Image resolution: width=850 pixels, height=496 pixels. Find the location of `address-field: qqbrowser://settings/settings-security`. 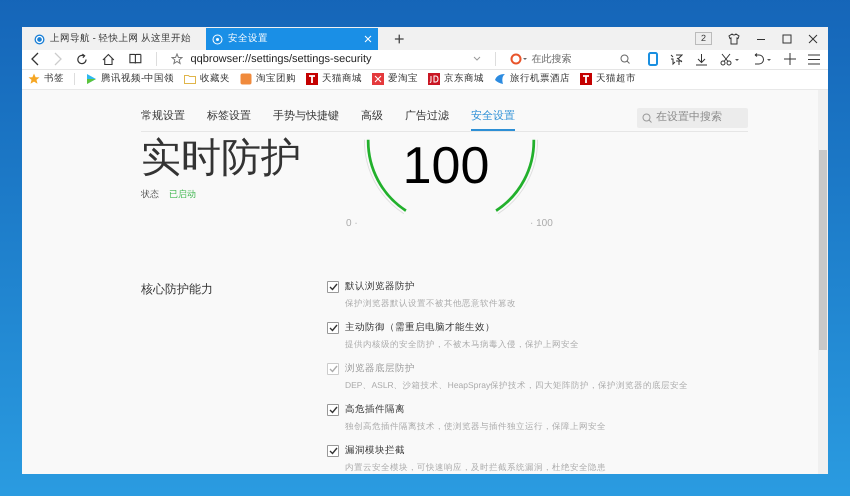

address-field: qqbrowser://settings/settings-security is located at coordinates (281, 59).